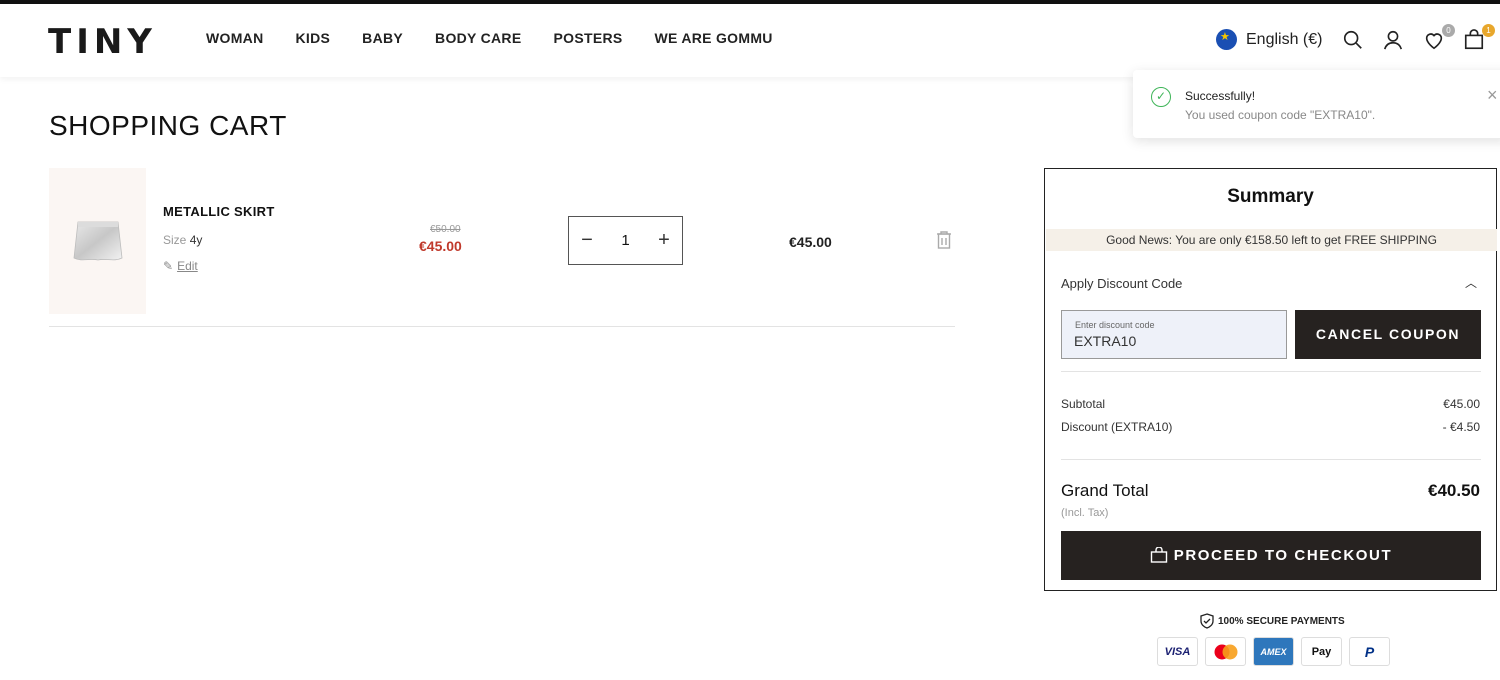 The width and height of the screenshot is (1500, 680). What do you see at coordinates (168, 266) in the screenshot?
I see `pencil-icon: ✎` at bounding box center [168, 266].